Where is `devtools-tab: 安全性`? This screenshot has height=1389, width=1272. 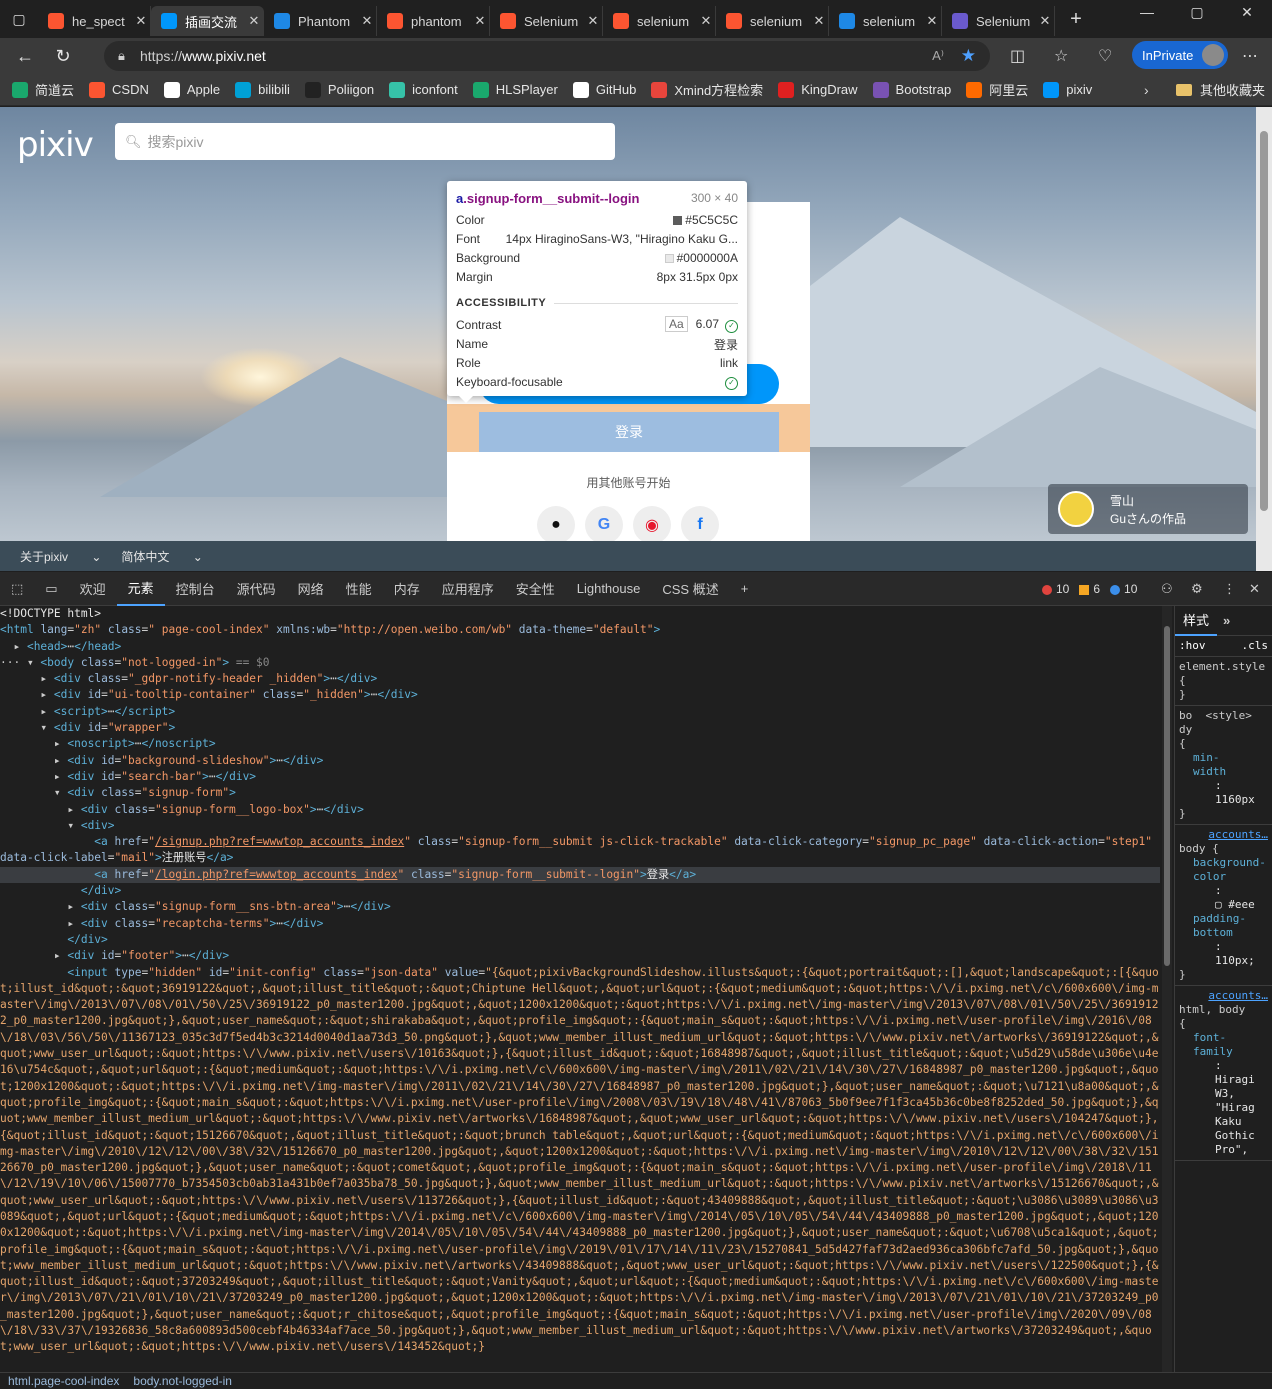
devtools-tab: 安全性 is located at coordinates (535, 589).